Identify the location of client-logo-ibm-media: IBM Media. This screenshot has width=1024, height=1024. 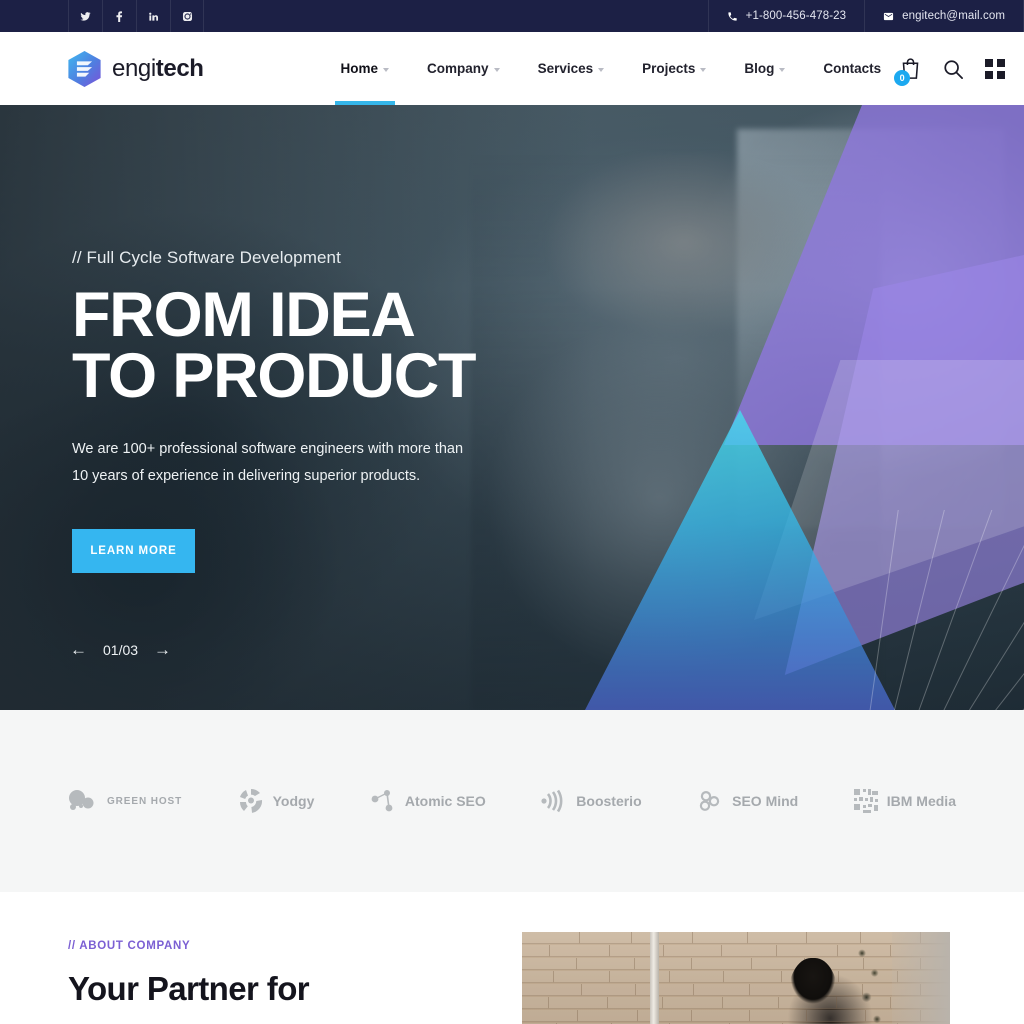
(904, 801).